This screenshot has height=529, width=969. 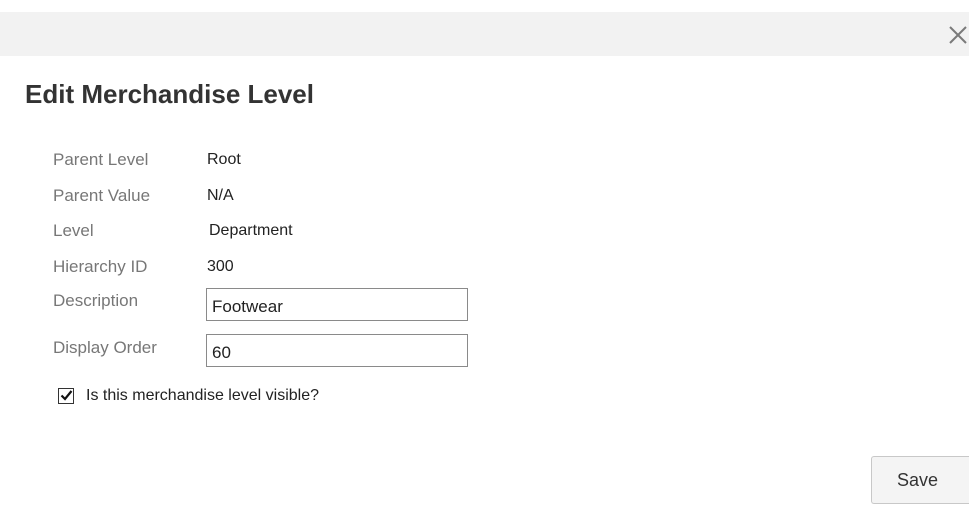 I want to click on save-button: Save, so click(x=920, y=480).